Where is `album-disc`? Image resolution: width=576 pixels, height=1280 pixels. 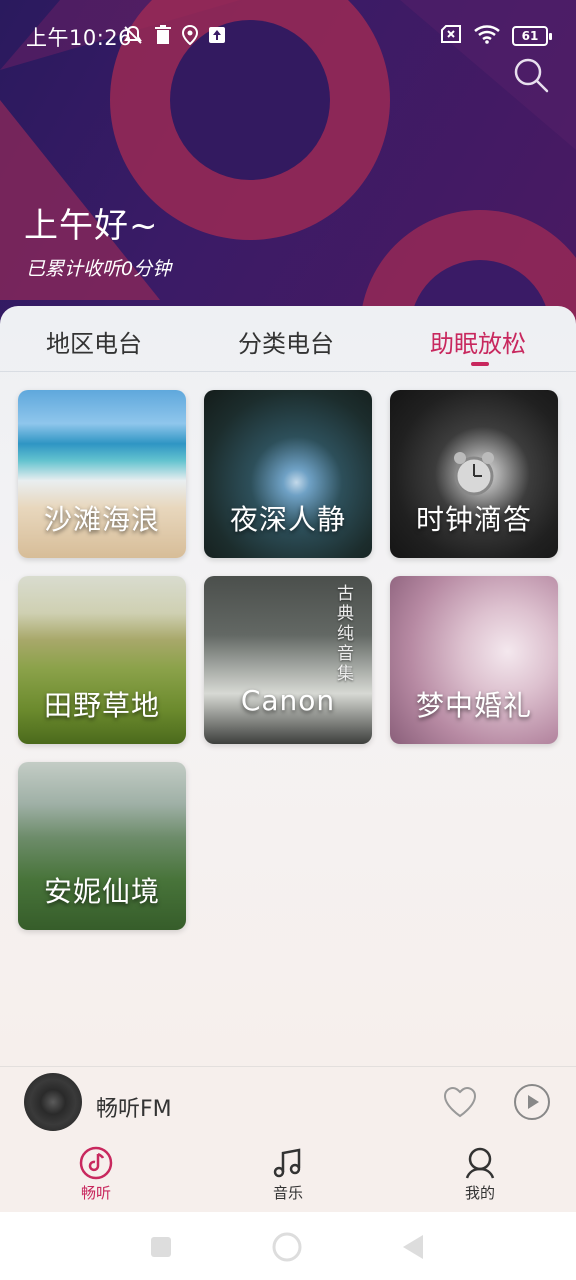
album-disc is located at coordinates (53, 1102).